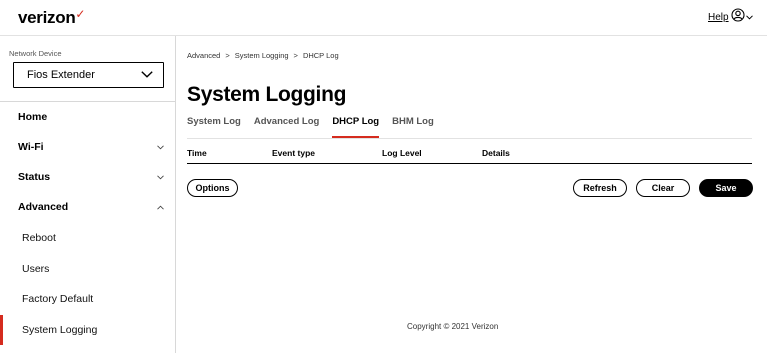  What do you see at coordinates (88, 207) in the screenshot?
I see `sidebar-item-advanced: Advanced` at bounding box center [88, 207].